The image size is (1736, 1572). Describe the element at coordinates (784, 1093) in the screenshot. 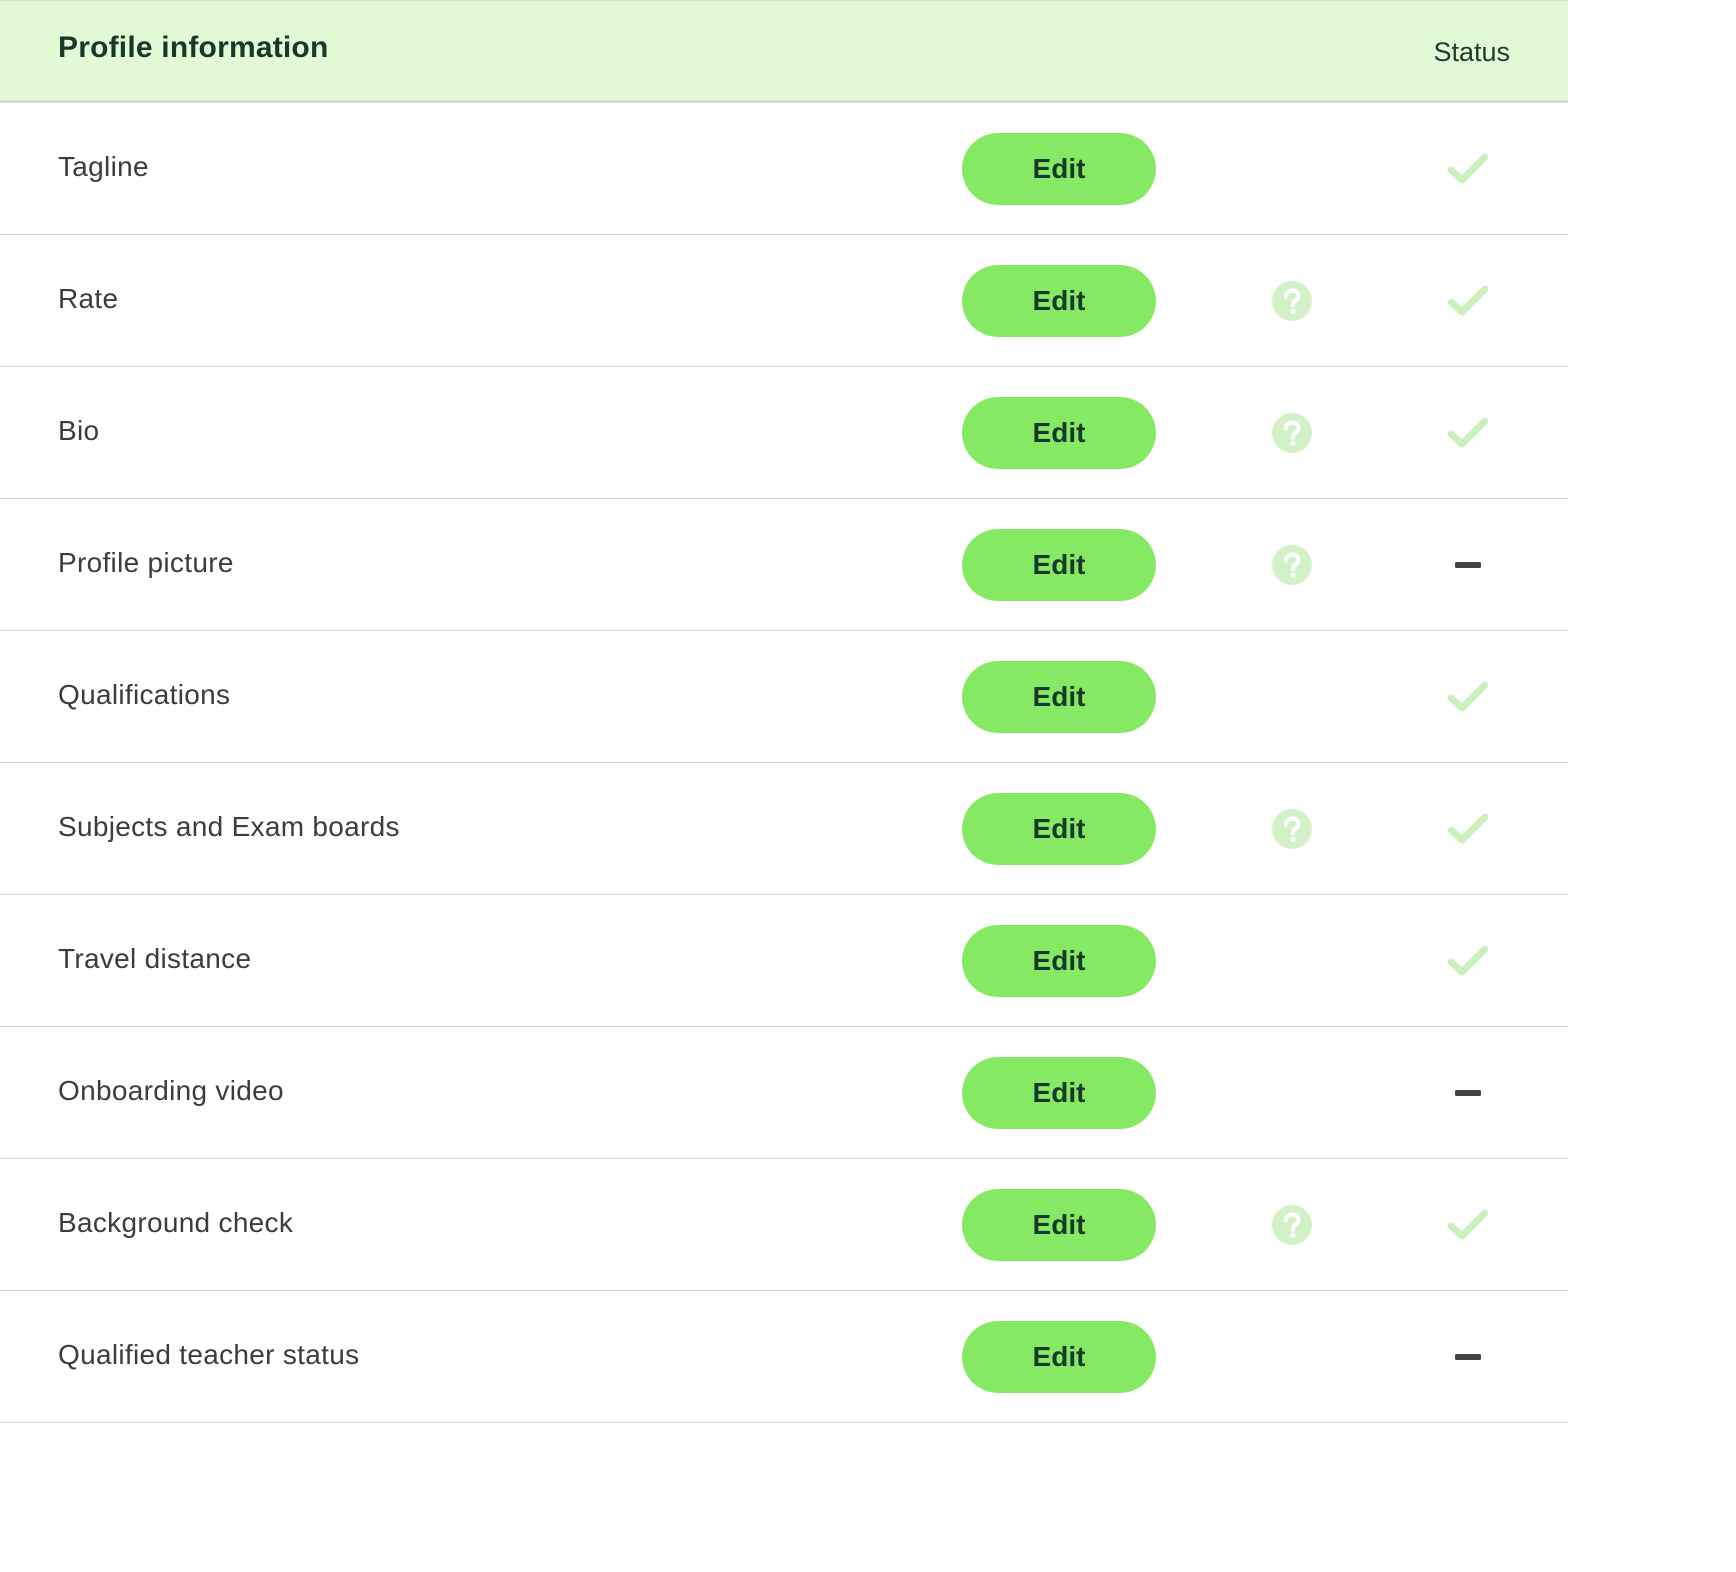

I see `table-row: Onboarding video Edit` at that location.